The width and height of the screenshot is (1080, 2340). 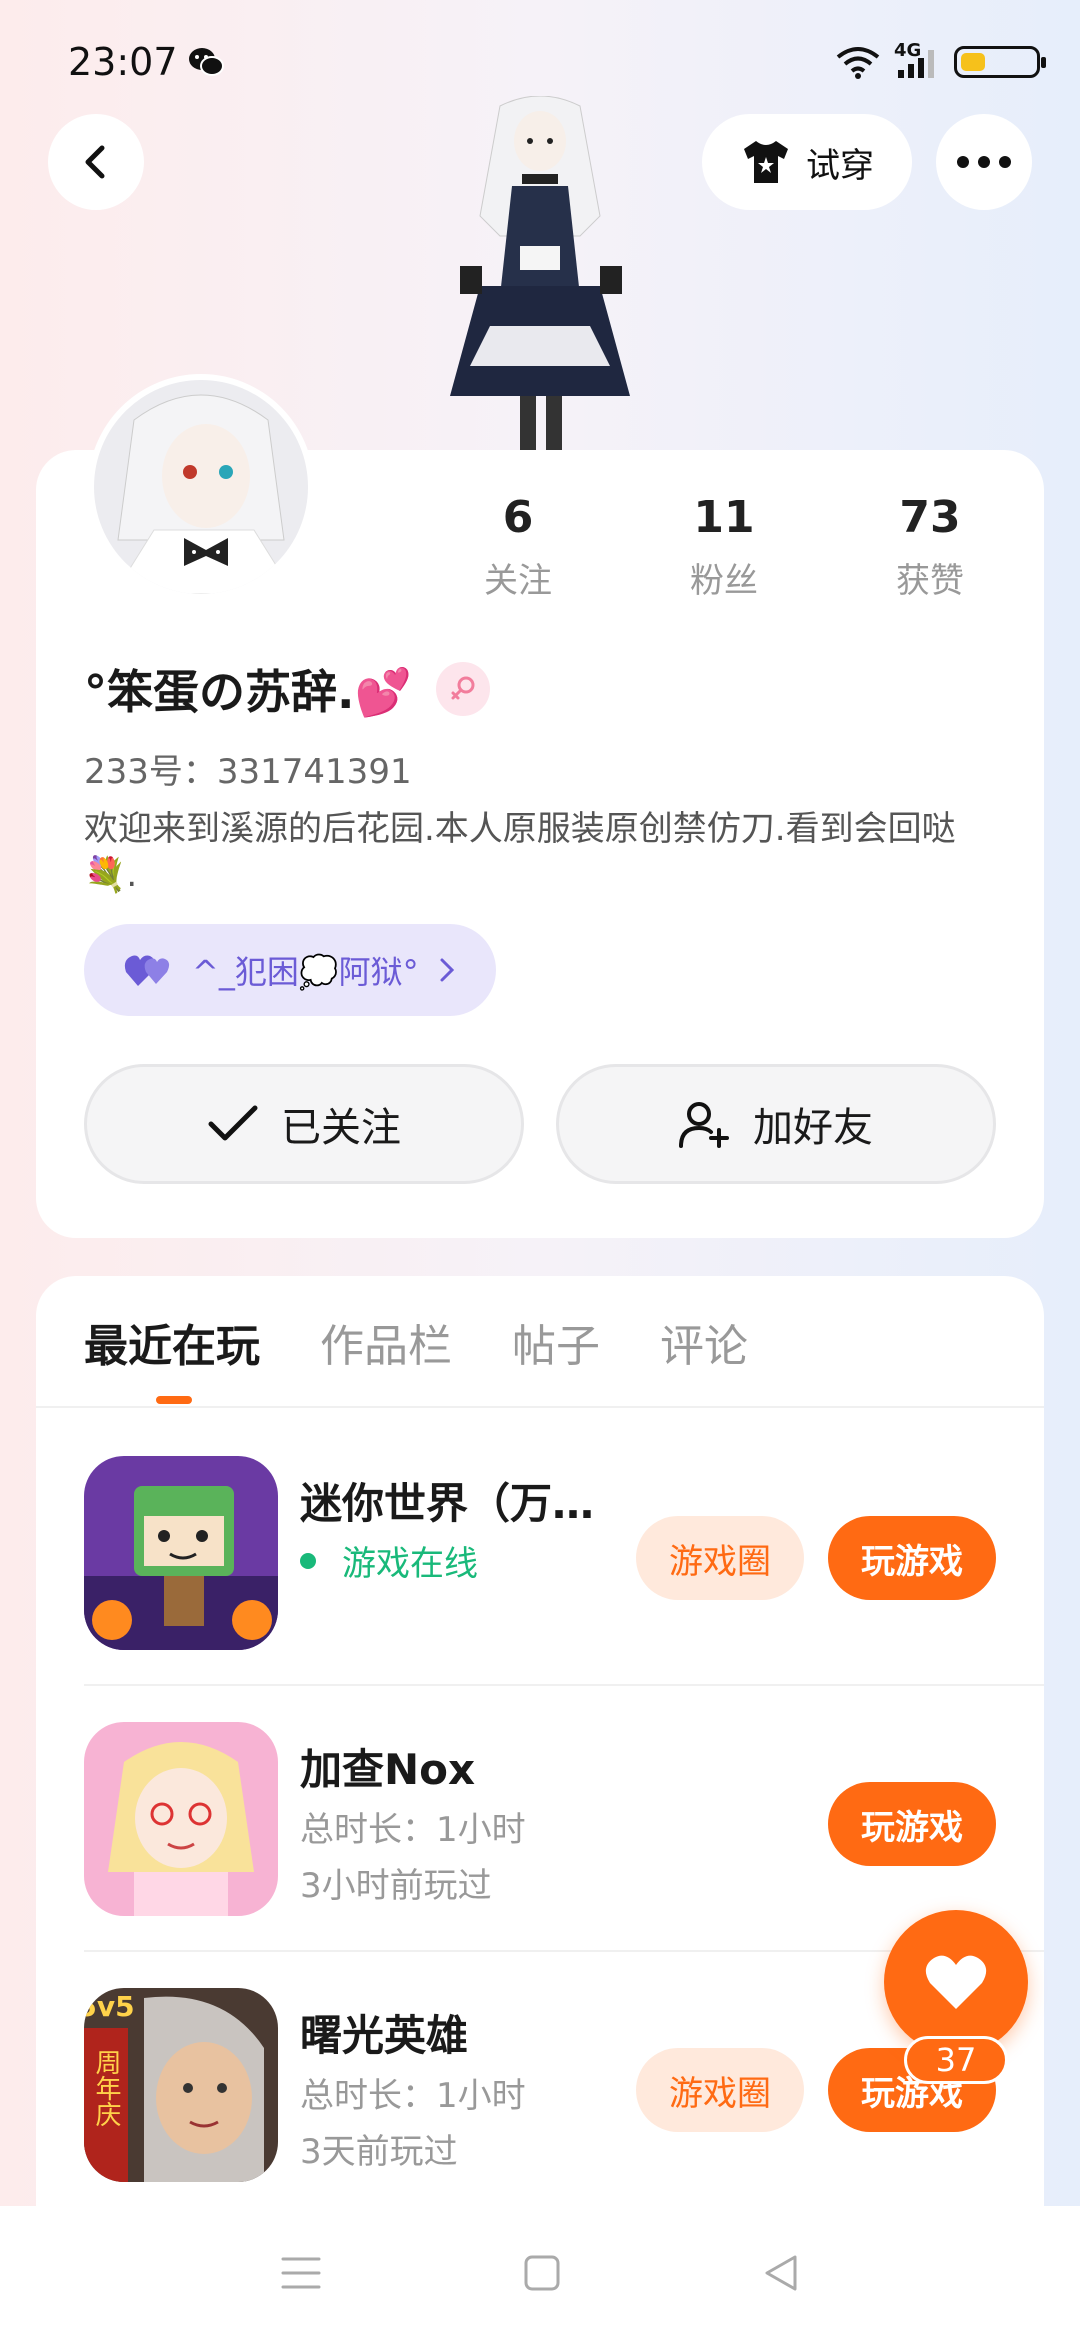 I want to click on stat-likes: 73 获赞, so click(x=930, y=547).